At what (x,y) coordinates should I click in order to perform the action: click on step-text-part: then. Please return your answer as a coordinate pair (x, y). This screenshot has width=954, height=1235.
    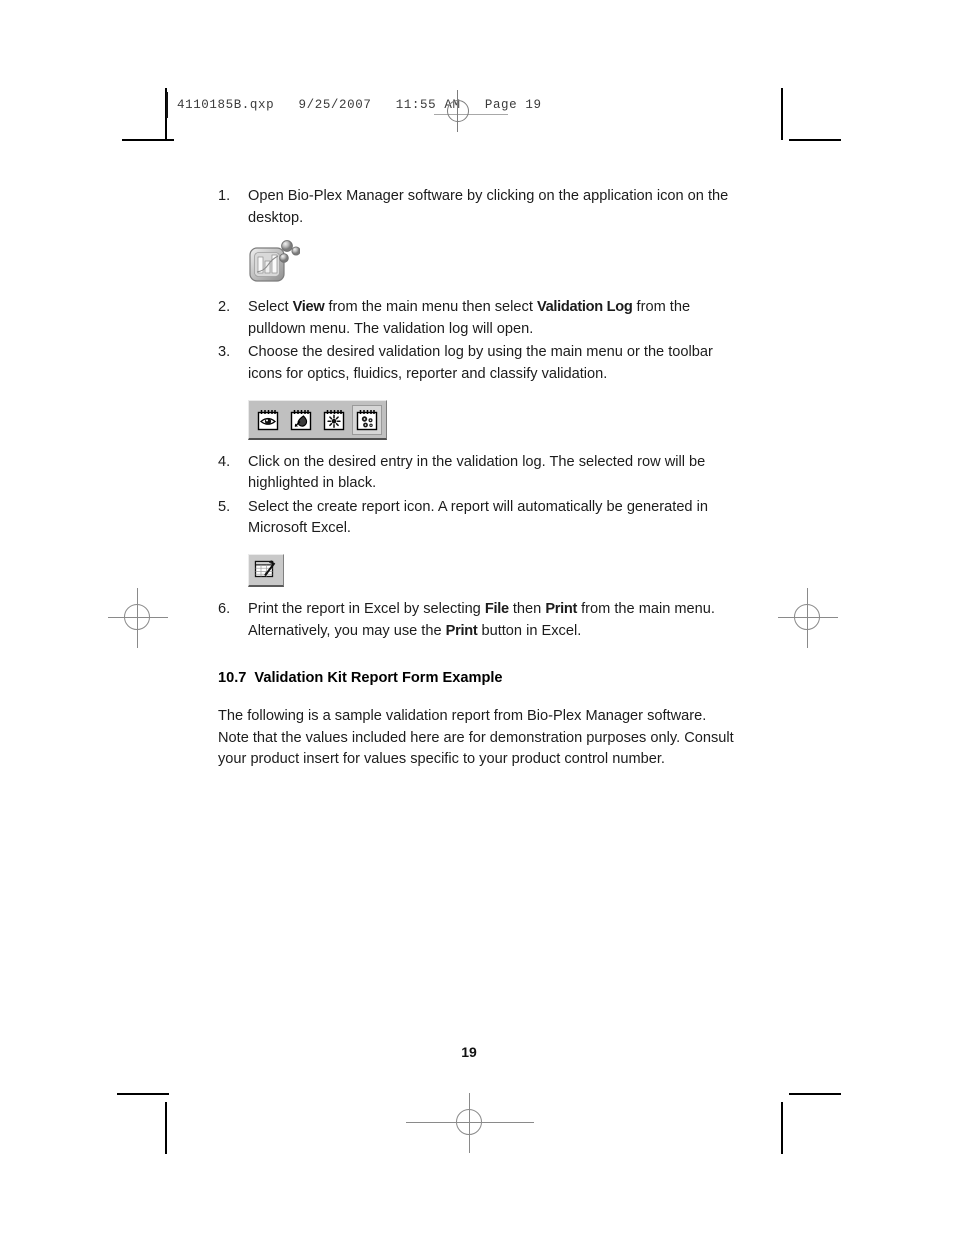
    Looking at the image, I should click on (527, 608).